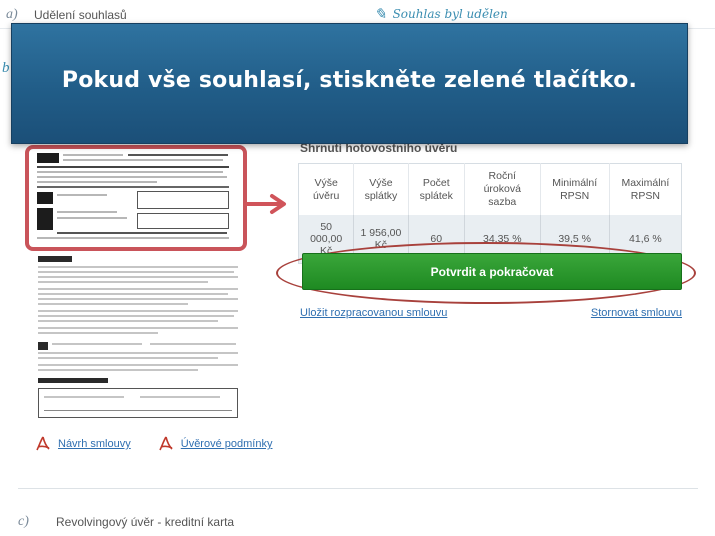 This screenshot has width=715, height=536. I want to click on loan-terms-label: Úvěrové podmínky, so click(226, 444).